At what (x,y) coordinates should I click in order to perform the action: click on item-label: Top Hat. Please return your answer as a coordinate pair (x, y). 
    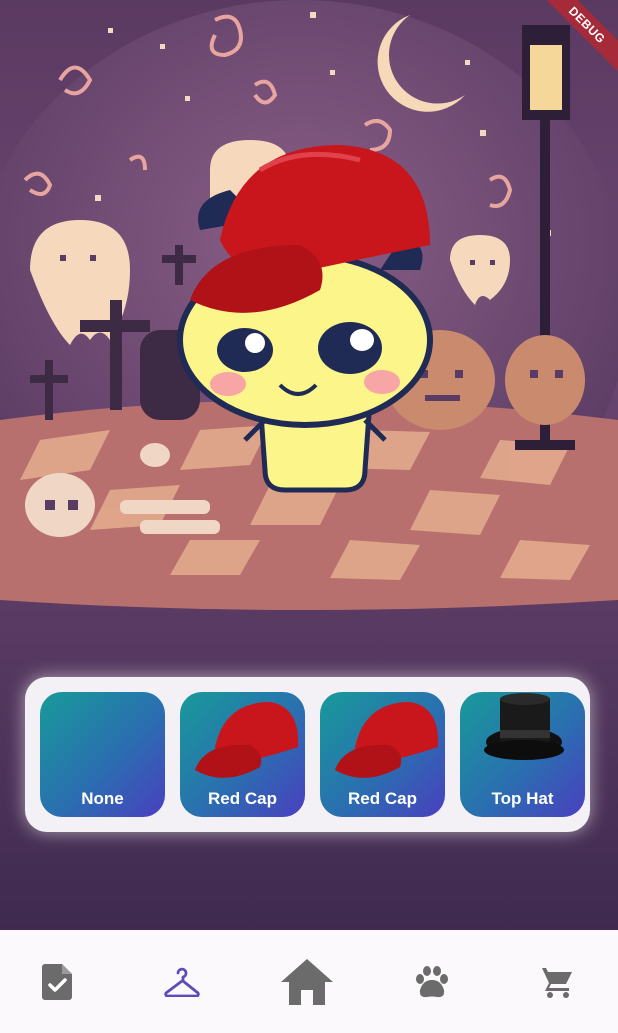
    Looking at the image, I should click on (522, 798).